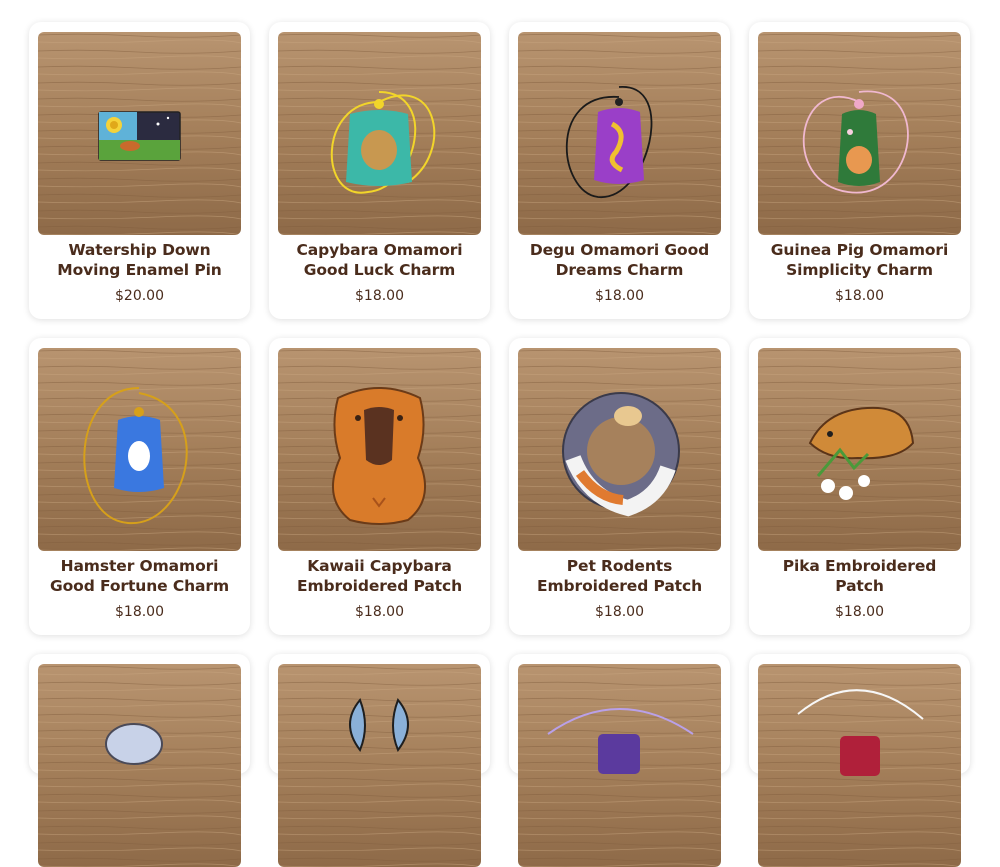  I want to click on product-title: Capybara Omamori Good Luck Charm, so click(379, 260).